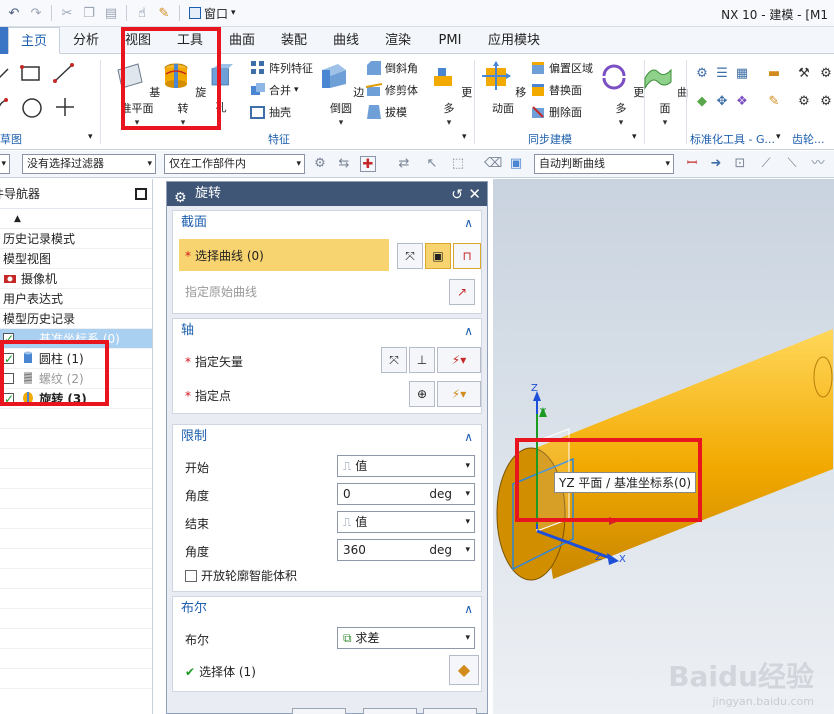 The image size is (834, 714). Describe the element at coordinates (89, 13) in the screenshot. I see `copy-icon: ❐` at that location.